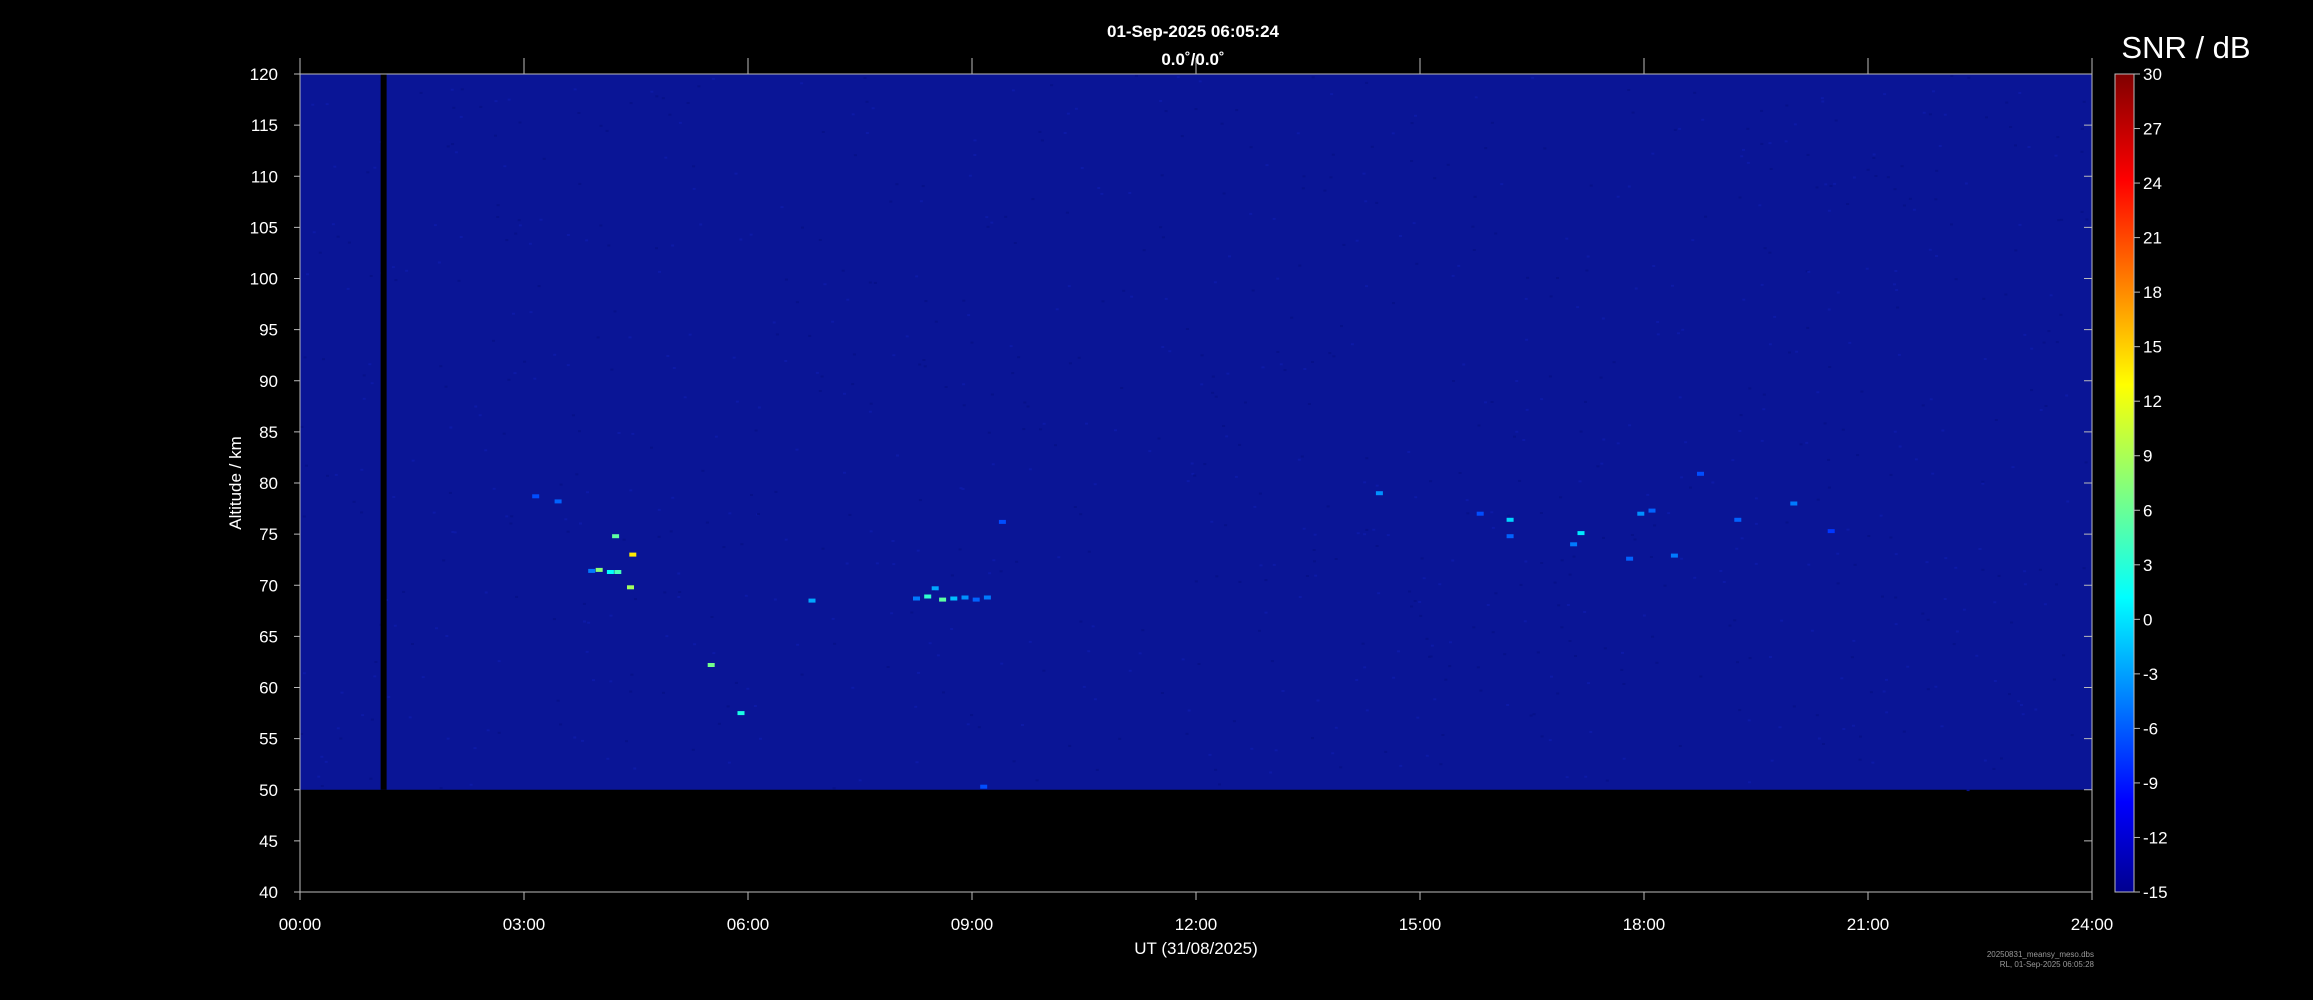 Image resolution: width=2313 pixels, height=1000 pixels. Describe the element at coordinates (2147, 619) in the screenshot. I see `colorbar-tick-label: 0` at that location.